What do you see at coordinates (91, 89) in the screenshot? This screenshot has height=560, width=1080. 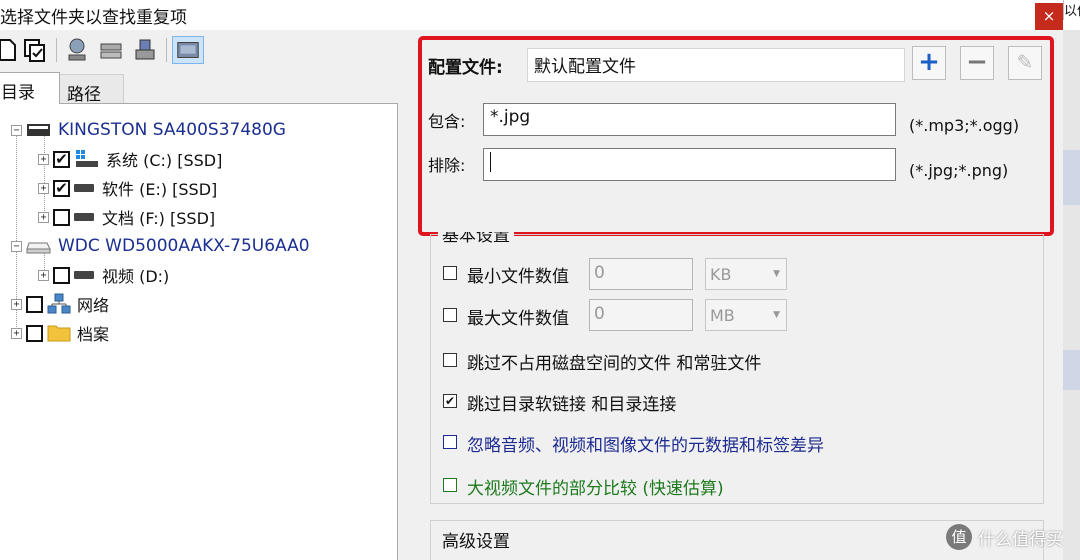 I see `tab-path: 路径` at bounding box center [91, 89].